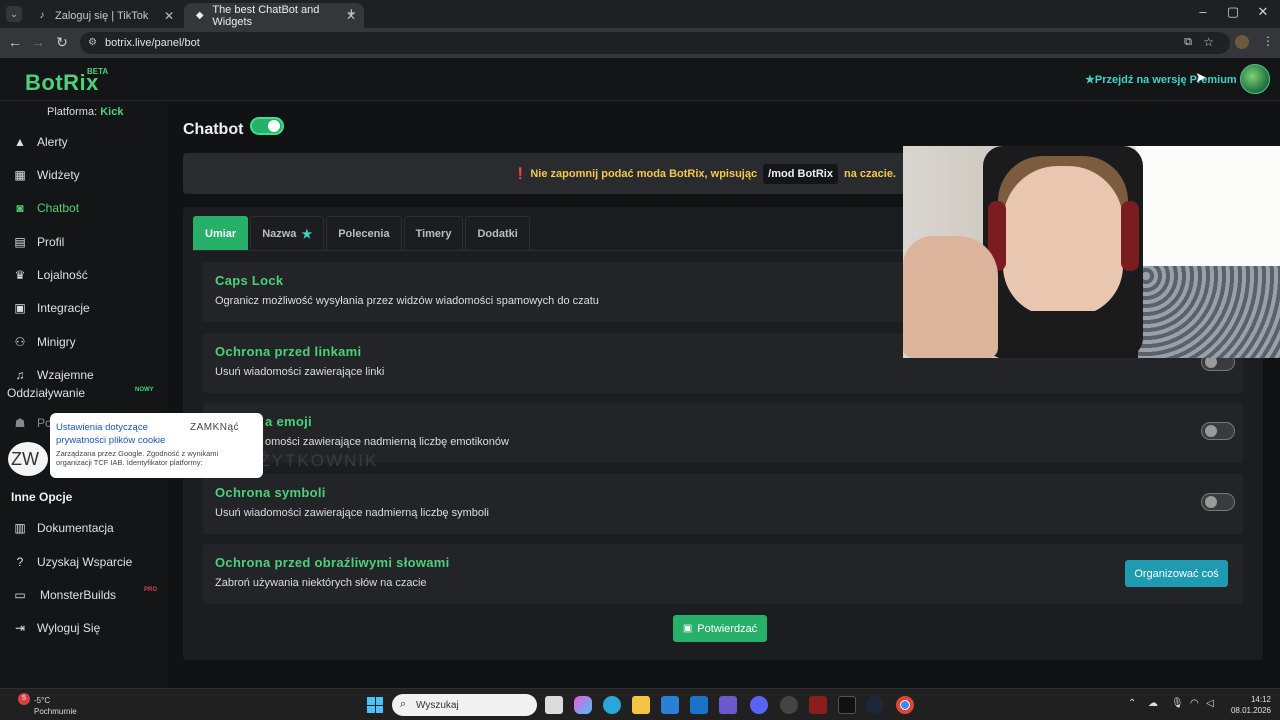 The height and width of the screenshot is (720, 1280). What do you see at coordinates (1263, 12) in the screenshot?
I see `close-window-icon: ✕` at bounding box center [1263, 12].